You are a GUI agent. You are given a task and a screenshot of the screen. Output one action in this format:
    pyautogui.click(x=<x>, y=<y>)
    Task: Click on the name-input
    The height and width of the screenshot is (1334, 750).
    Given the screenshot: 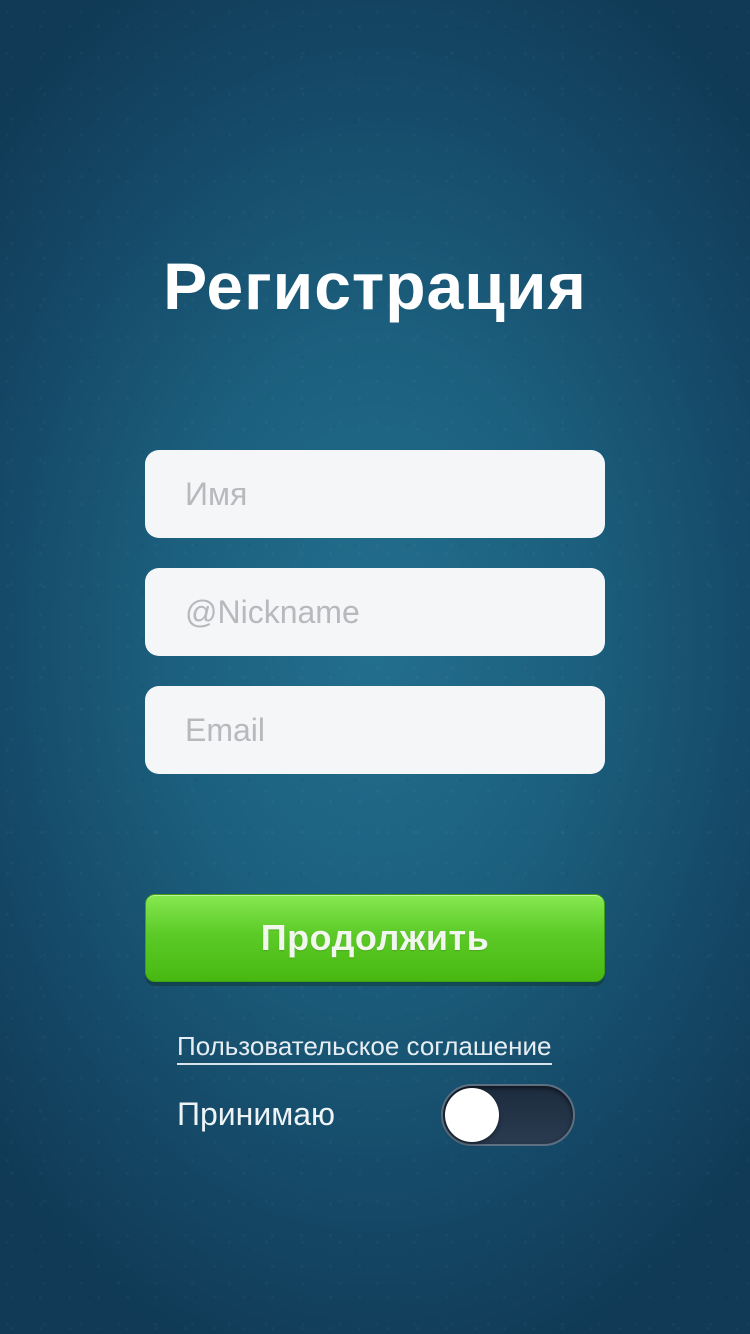 What is the action you would take?
    pyautogui.click(x=375, y=494)
    